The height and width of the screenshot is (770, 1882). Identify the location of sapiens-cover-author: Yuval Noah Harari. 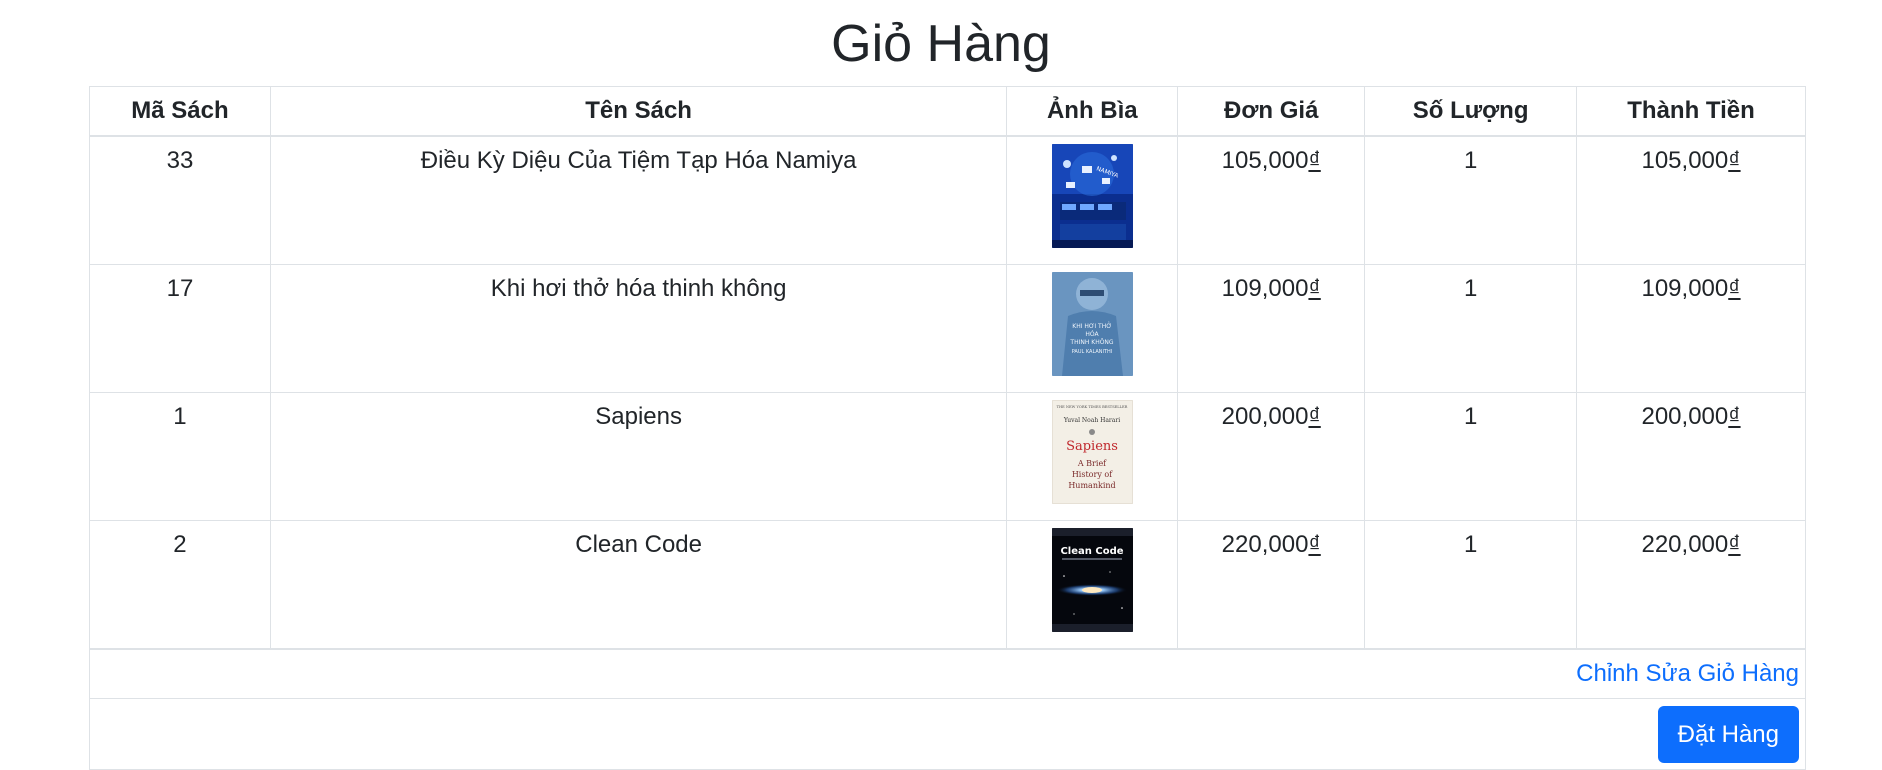
(1091, 420).